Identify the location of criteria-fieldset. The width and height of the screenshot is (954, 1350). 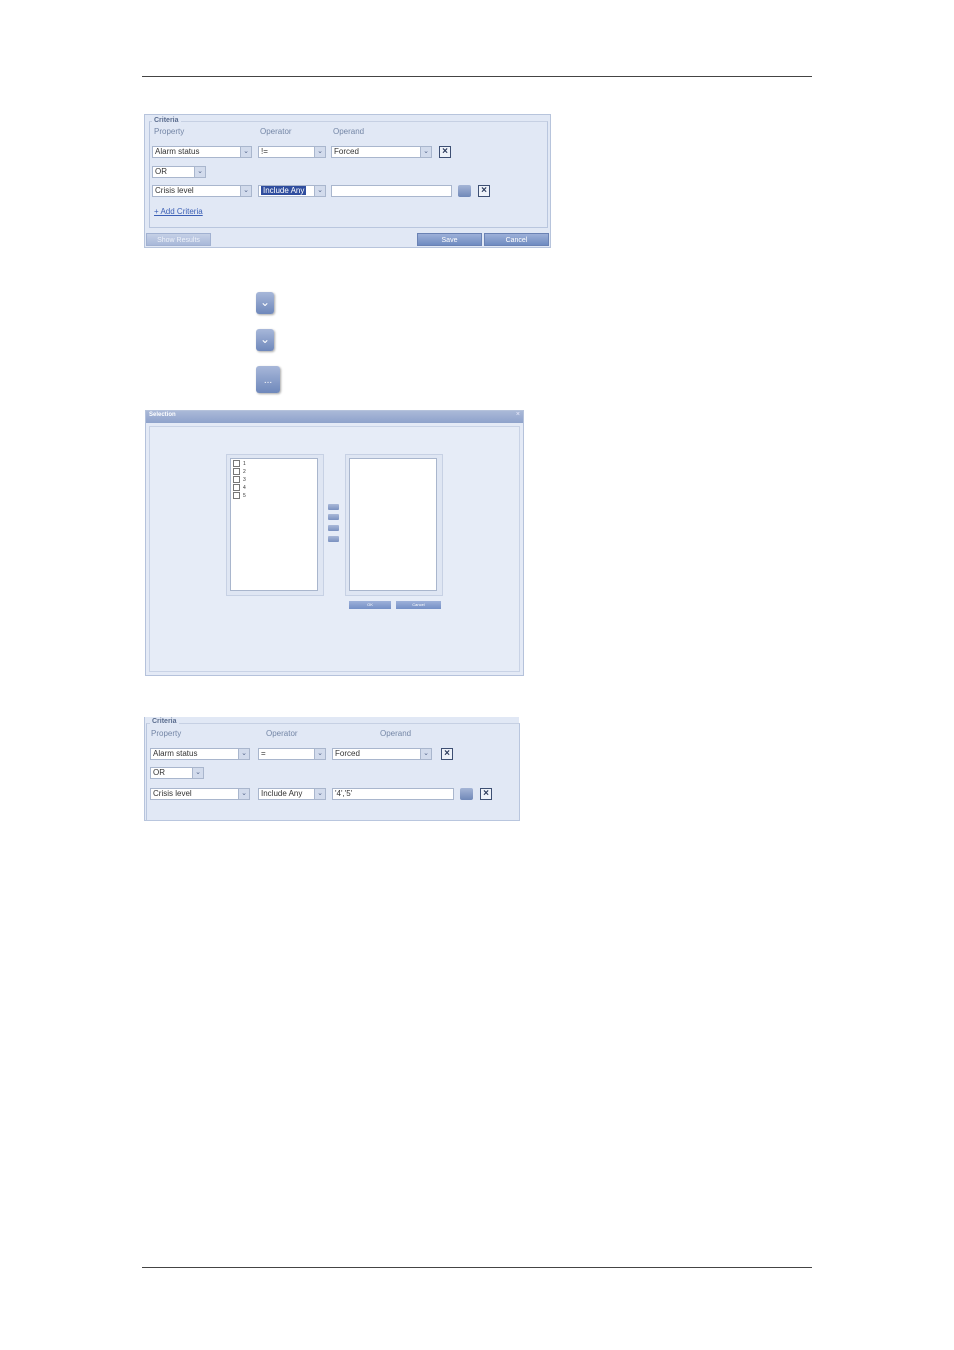
(348, 174).